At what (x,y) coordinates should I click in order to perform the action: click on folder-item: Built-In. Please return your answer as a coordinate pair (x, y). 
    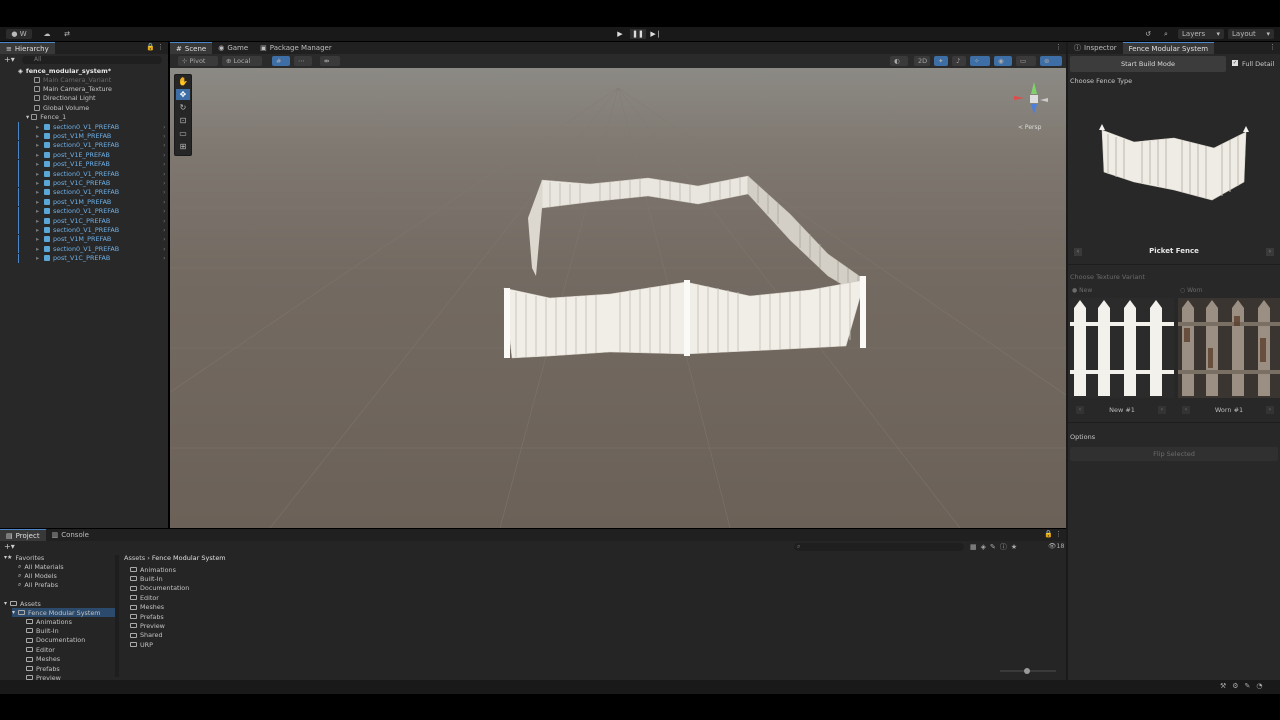
    Looking at the image, I should click on (146, 578).